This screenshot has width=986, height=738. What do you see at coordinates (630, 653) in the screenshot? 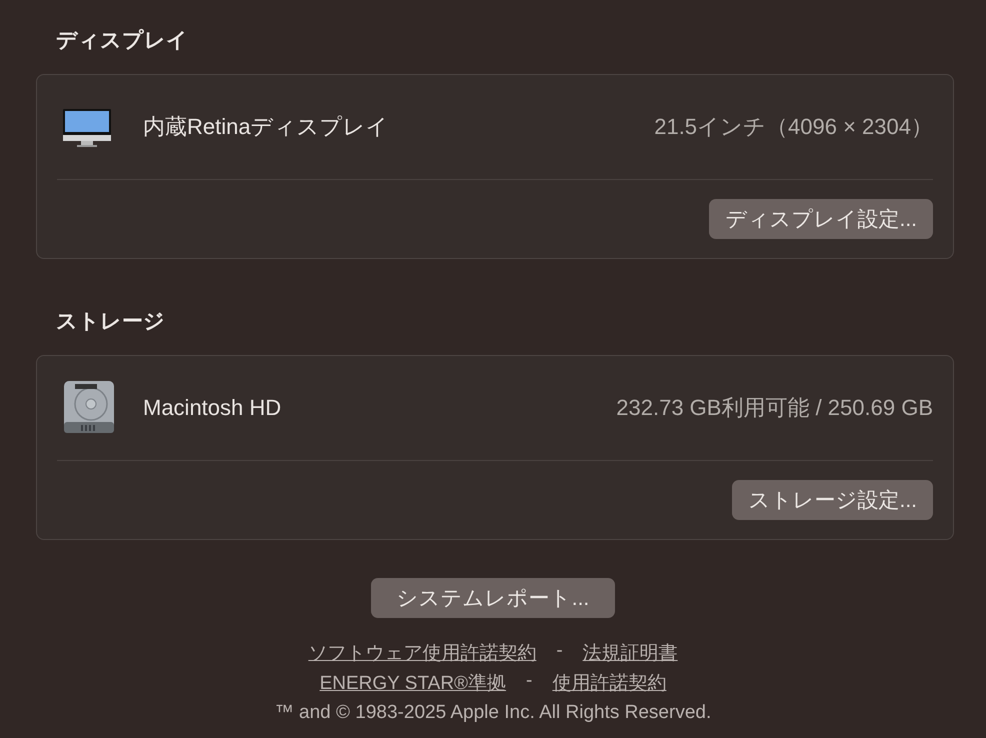
I see `legal-link: 法規証明書` at bounding box center [630, 653].